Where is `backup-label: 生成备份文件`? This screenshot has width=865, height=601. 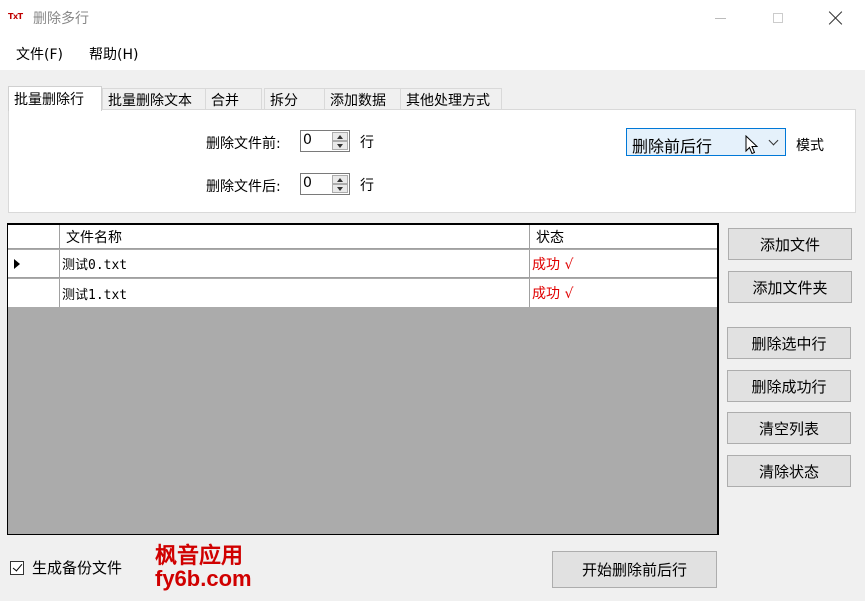 backup-label: 生成备份文件 is located at coordinates (77, 567).